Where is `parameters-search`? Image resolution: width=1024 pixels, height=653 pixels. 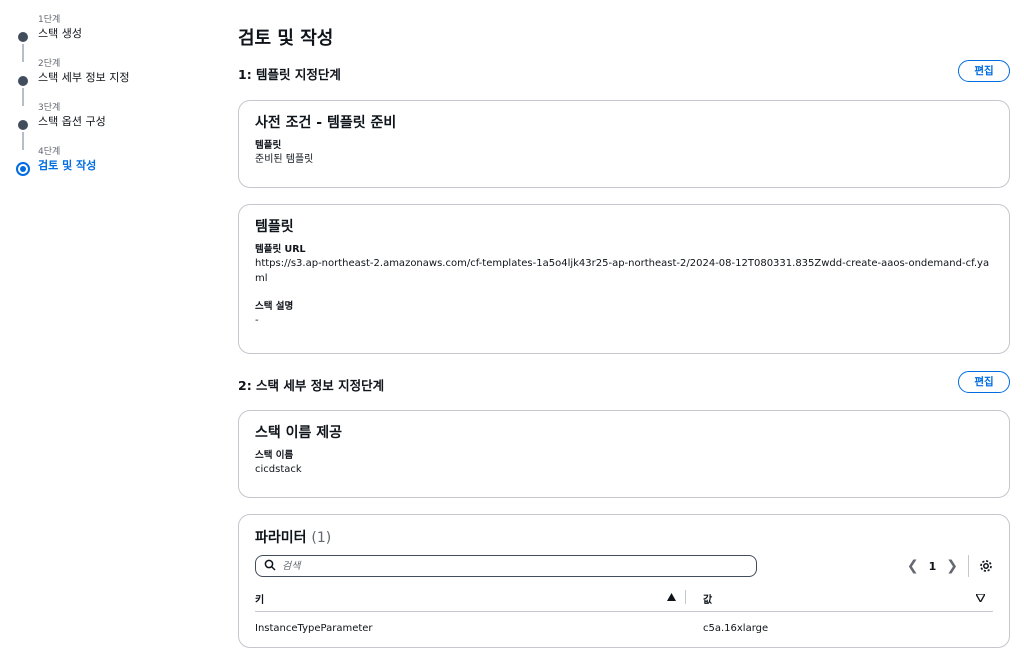 parameters-search is located at coordinates (506, 566).